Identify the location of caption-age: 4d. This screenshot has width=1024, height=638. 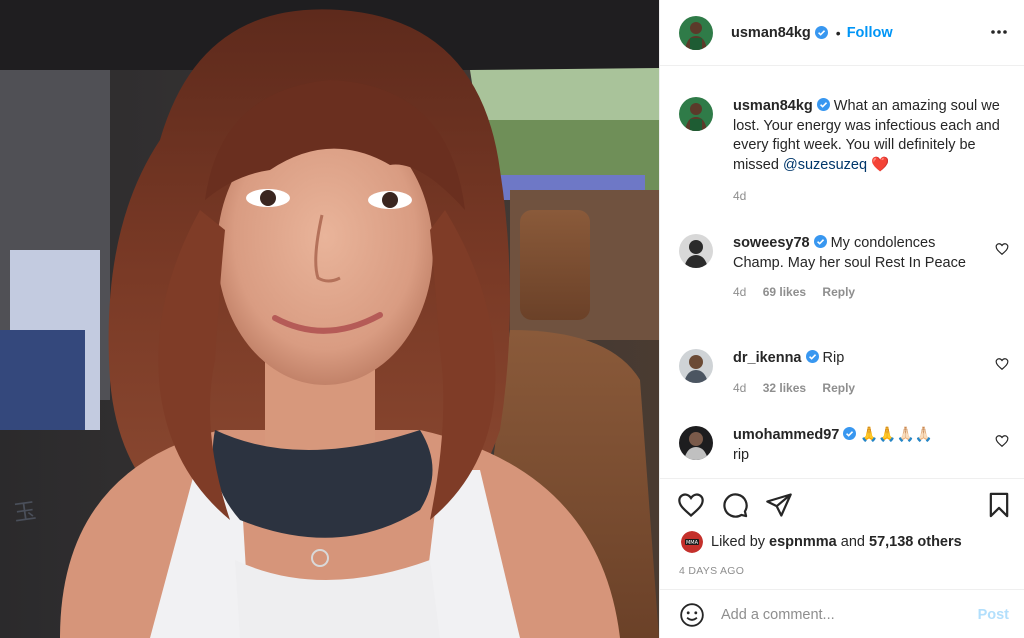
(739, 196).